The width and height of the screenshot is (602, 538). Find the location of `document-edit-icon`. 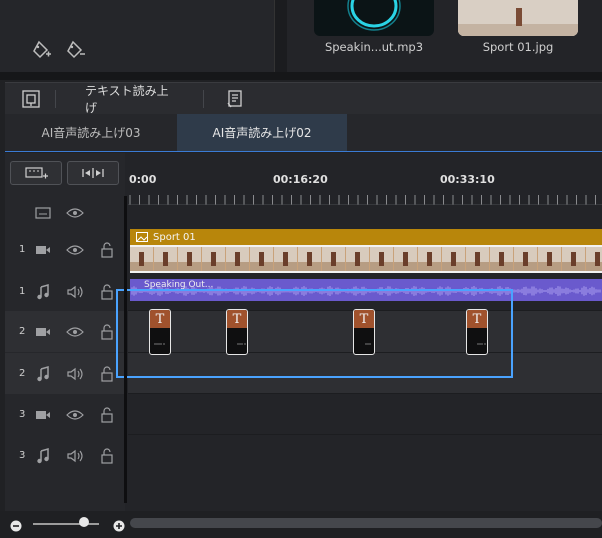

document-edit-icon is located at coordinates (234, 99).